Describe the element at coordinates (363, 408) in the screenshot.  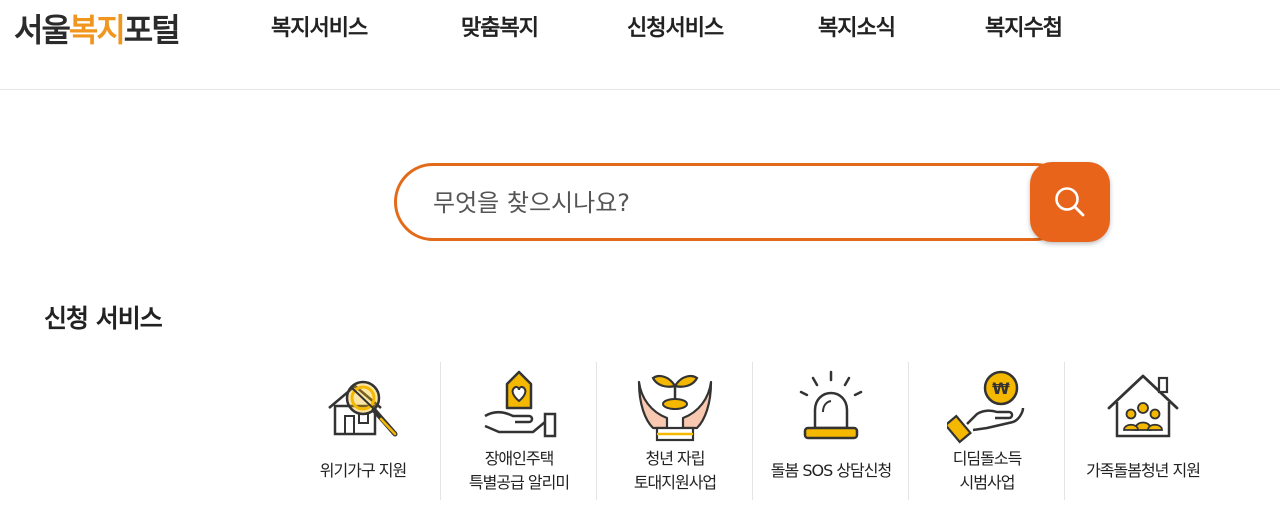
I see `magnifier-house-icon` at that location.